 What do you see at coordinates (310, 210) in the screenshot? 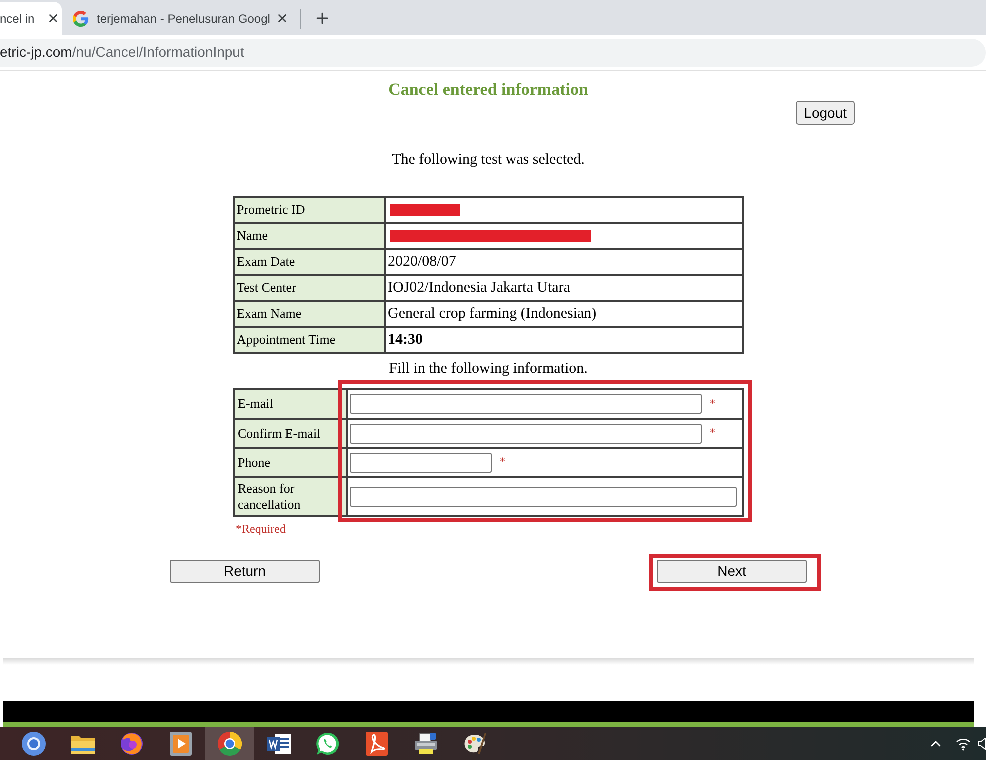
I see `label-cell: Prometric ID` at bounding box center [310, 210].